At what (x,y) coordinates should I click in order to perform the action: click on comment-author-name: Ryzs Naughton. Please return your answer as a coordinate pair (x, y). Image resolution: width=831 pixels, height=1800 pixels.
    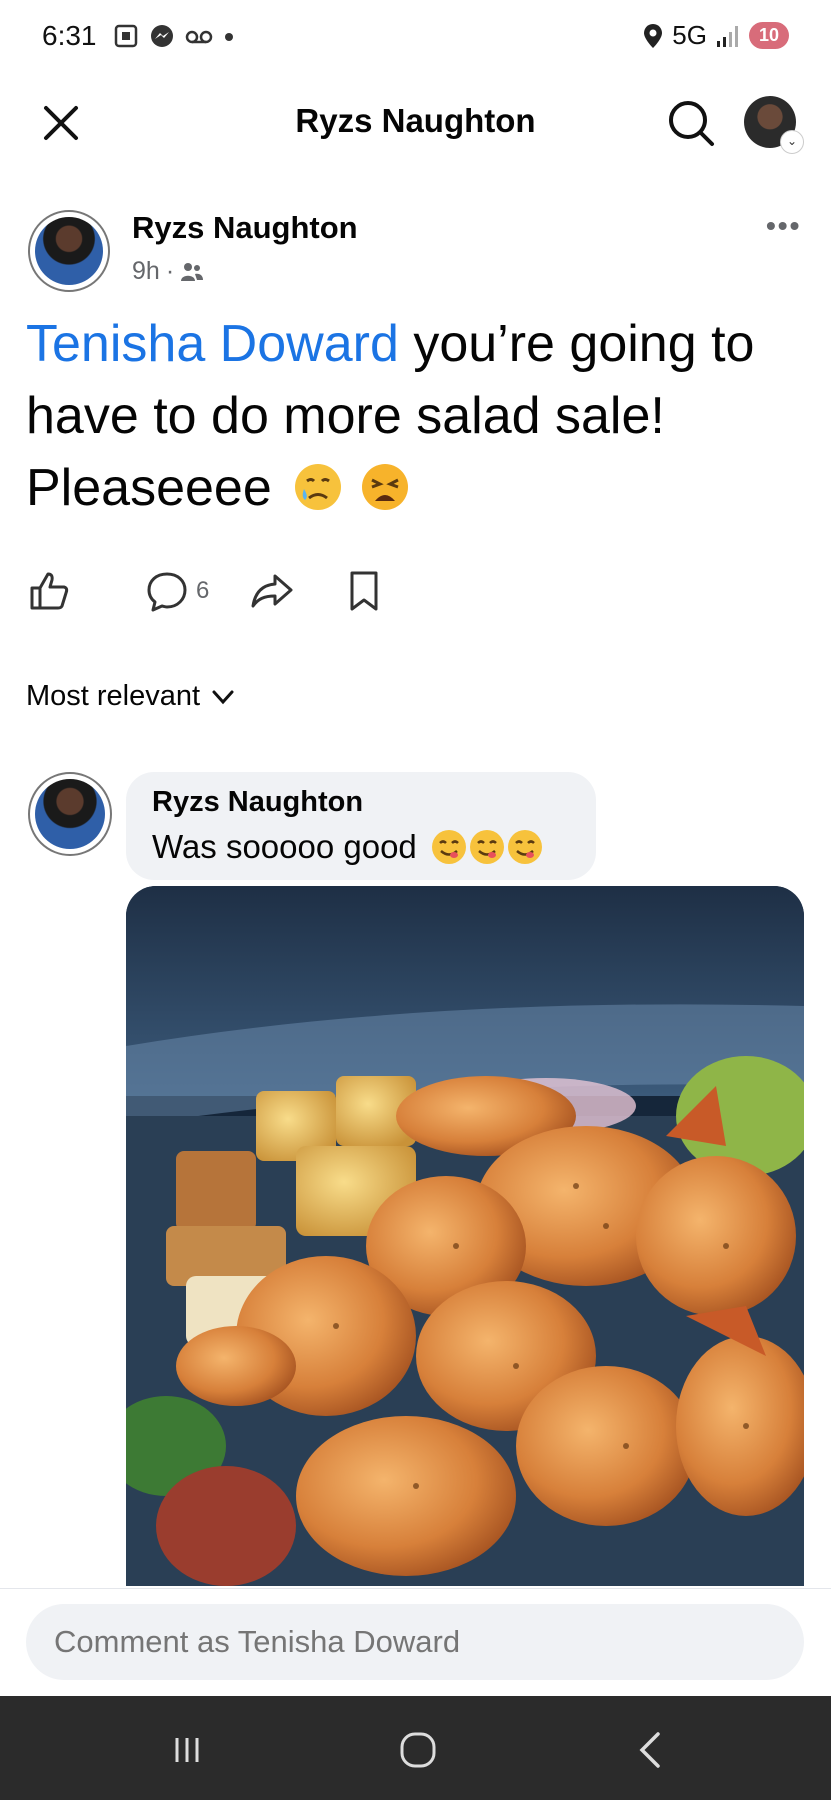
    Looking at the image, I should click on (257, 802).